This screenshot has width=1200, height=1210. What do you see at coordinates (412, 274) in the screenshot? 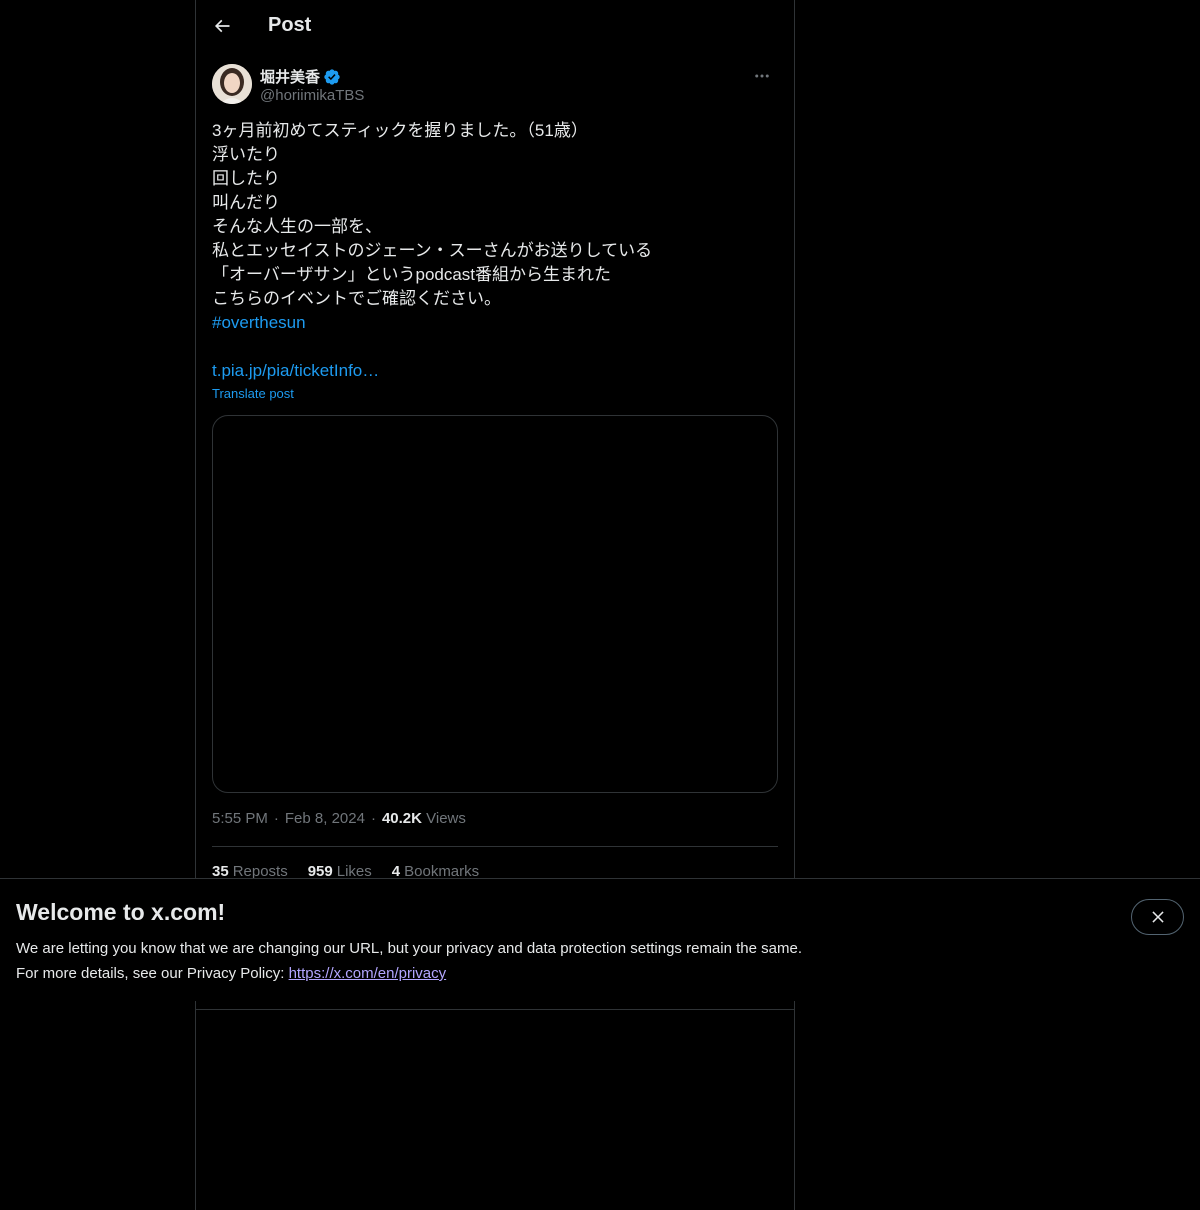
I see `post-text-line: 「オーバーザサン」というpodcast番組から生まれた` at bounding box center [412, 274].